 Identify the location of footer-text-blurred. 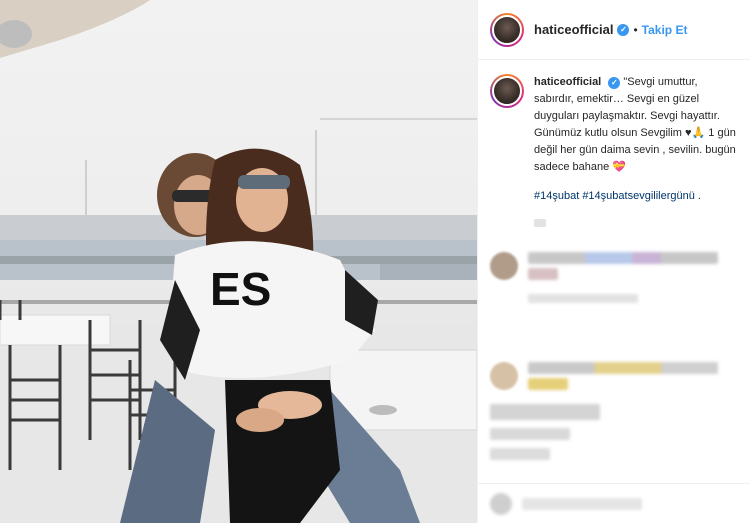
(582, 503).